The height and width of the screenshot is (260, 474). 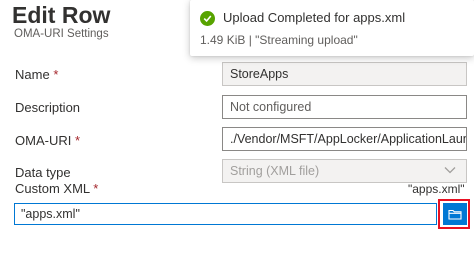 What do you see at coordinates (56, 74) in the screenshot?
I see `name-required-mark: *` at bounding box center [56, 74].